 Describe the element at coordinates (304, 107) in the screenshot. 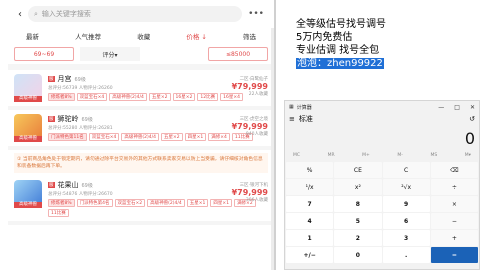

I see `calculator-title: 计算器` at that location.